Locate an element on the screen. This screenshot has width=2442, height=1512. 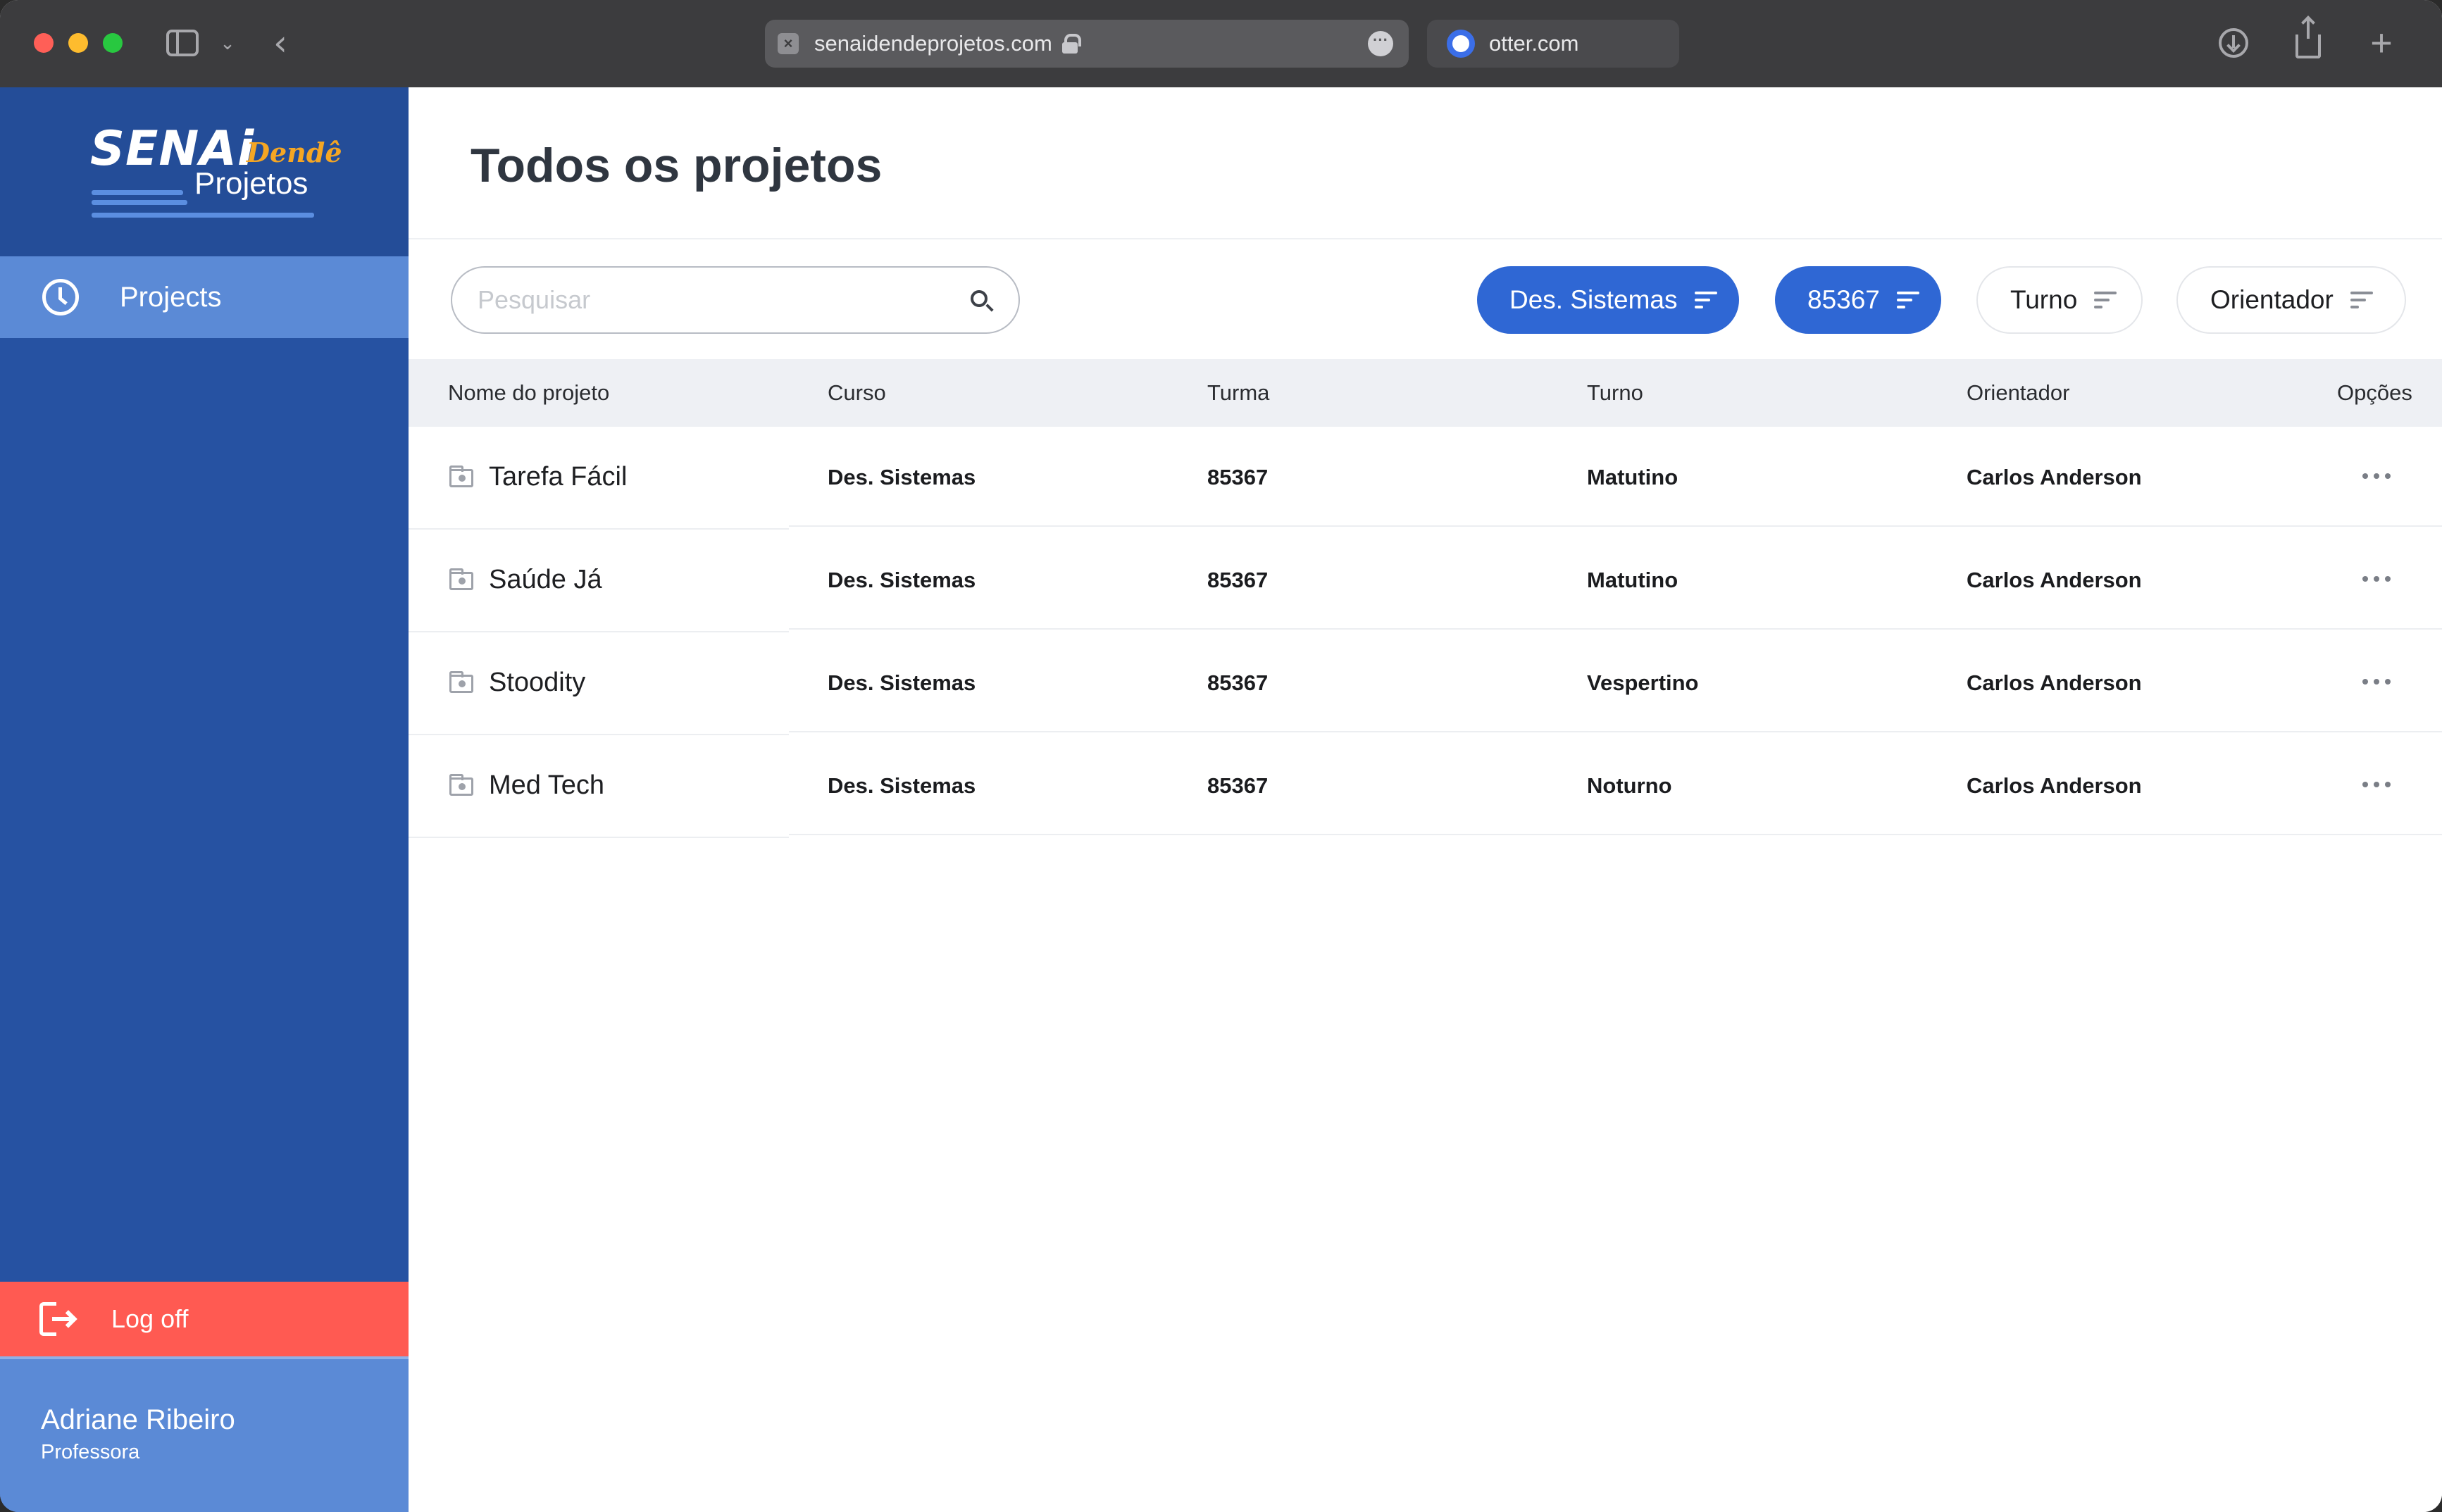
user-profile: Adriane Ribeiro Professora is located at coordinates (204, 1434).